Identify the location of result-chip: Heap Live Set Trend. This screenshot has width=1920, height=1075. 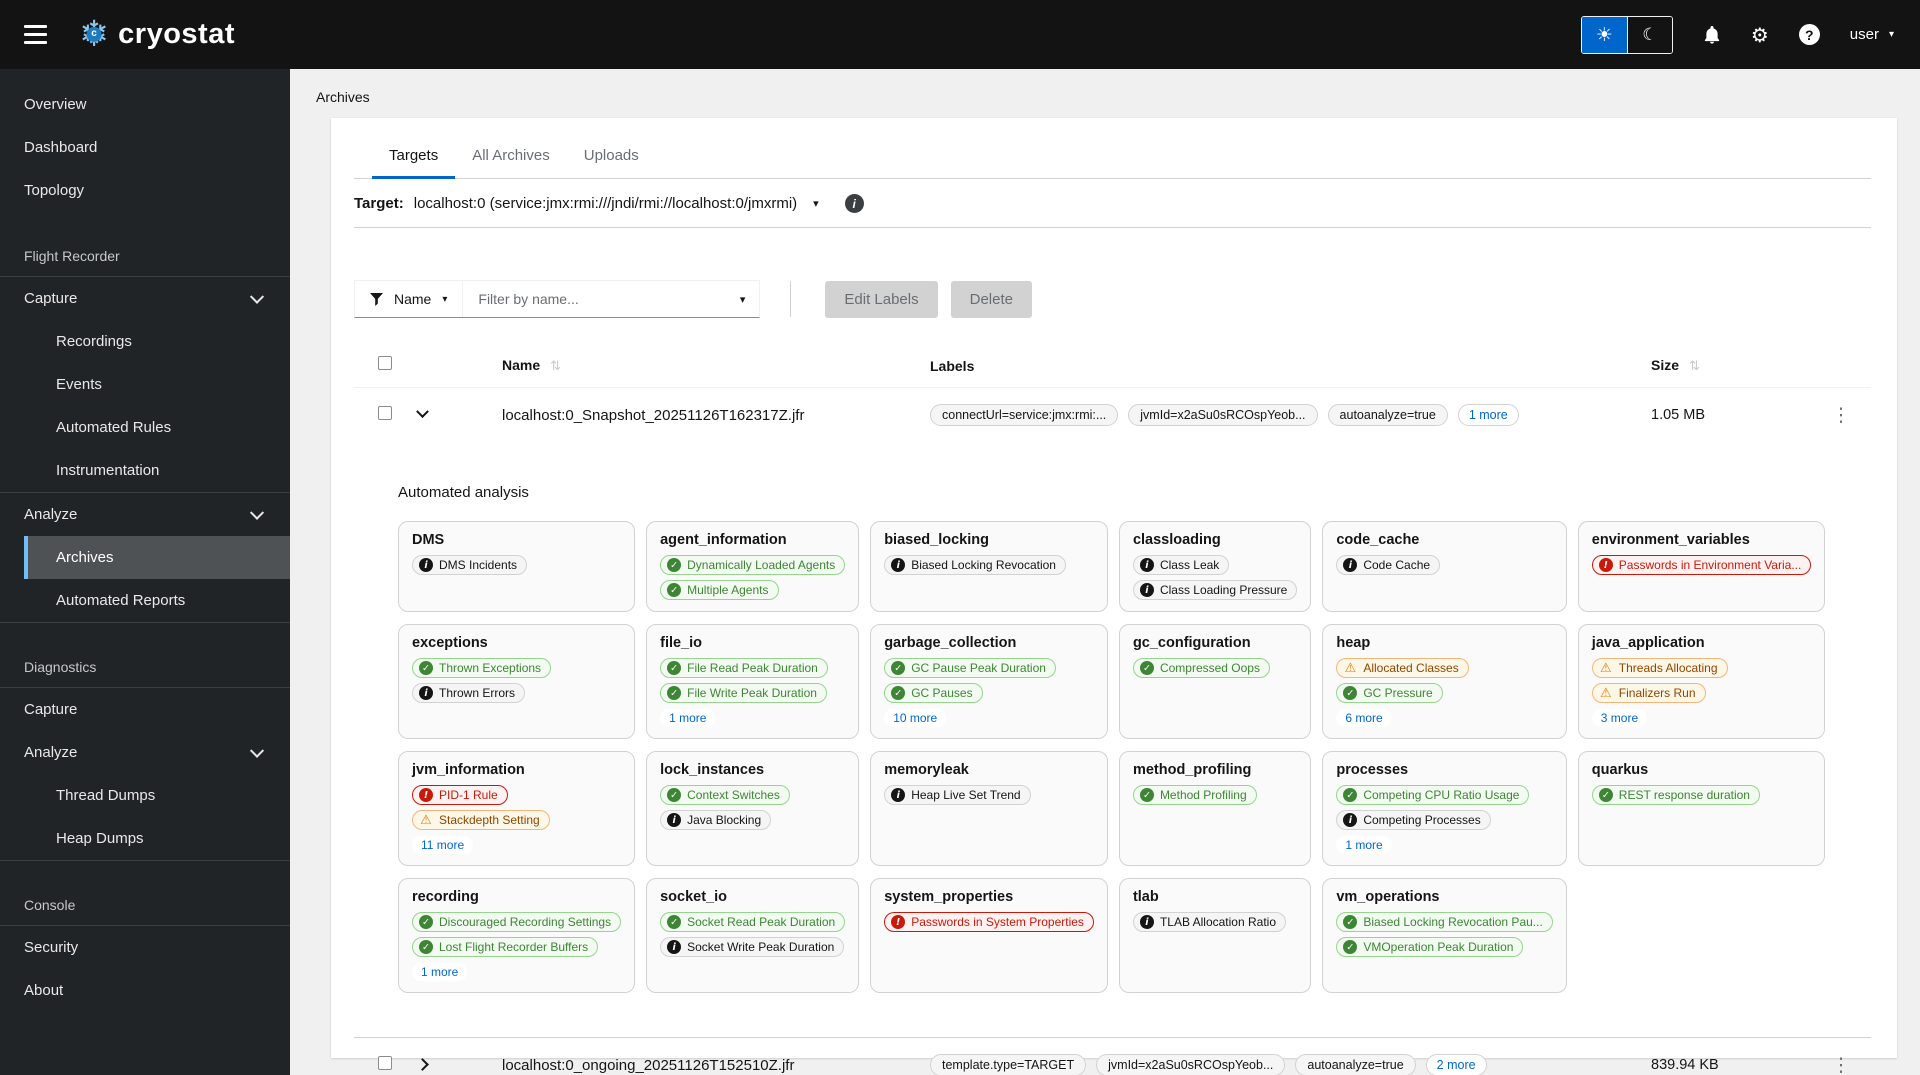
(957, 795).